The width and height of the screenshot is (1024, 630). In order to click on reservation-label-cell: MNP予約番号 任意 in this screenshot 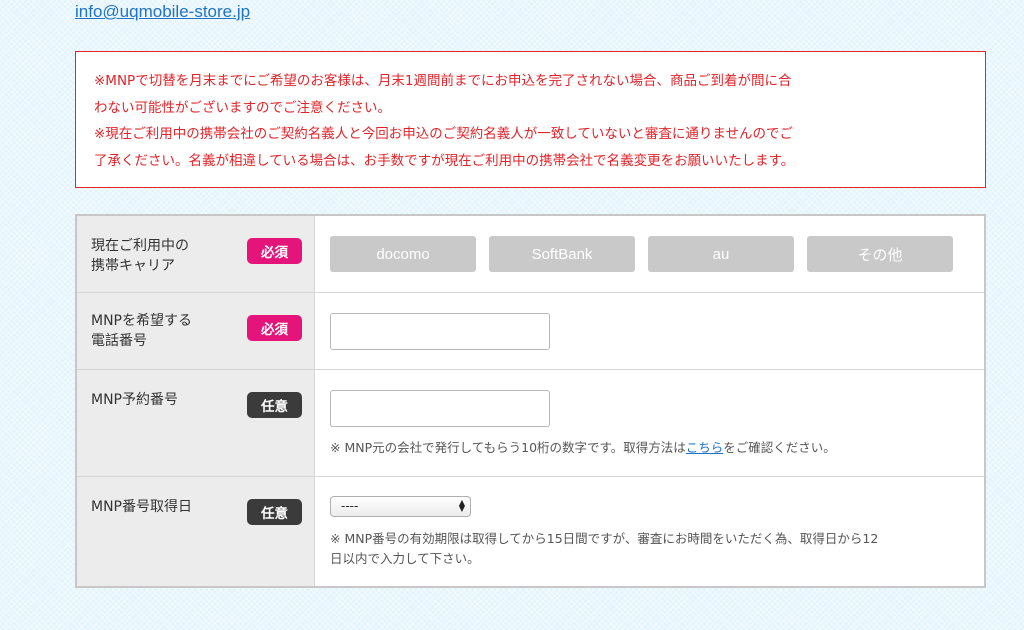, I will do `click(196, 423)`.